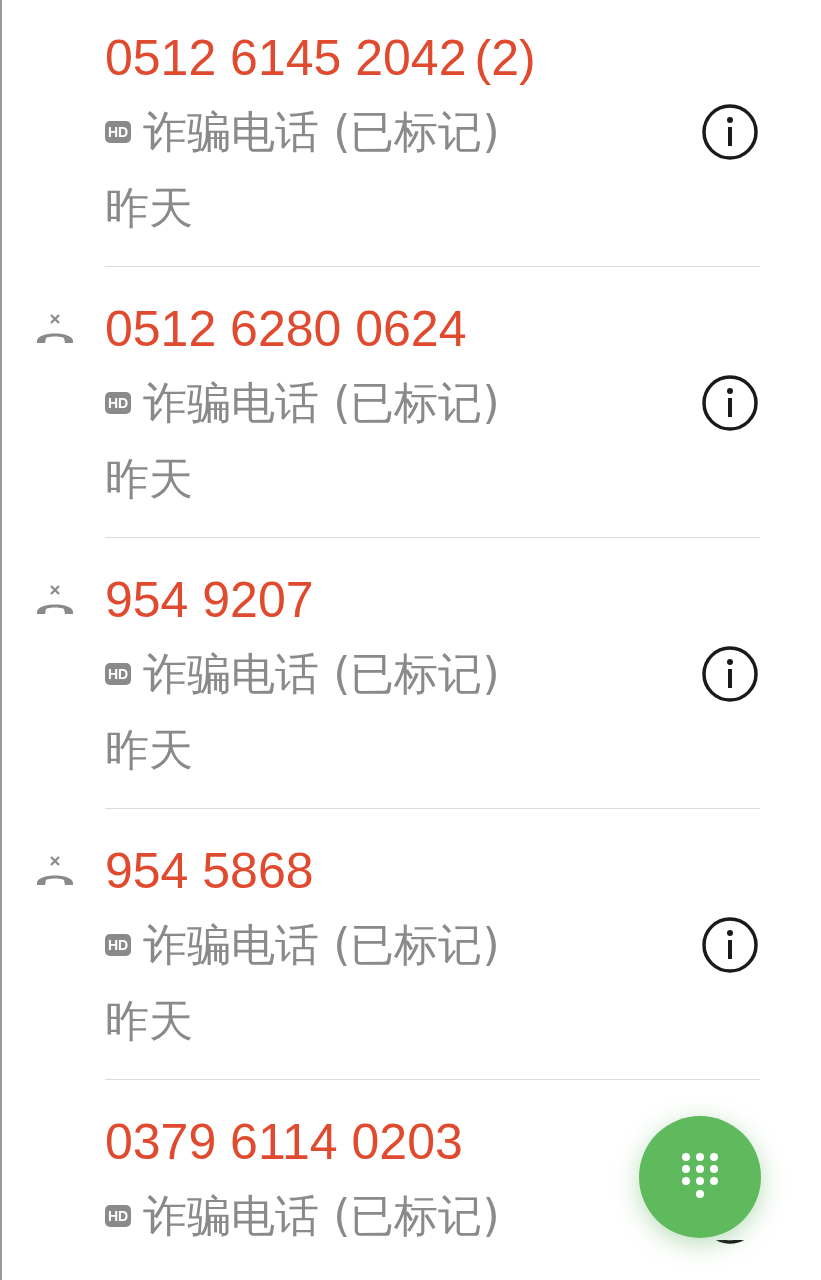 This screenshot has width=821, height=1280. Describe the element at coordinates (284, 1142) in the screenshot. I see `phone-number: 0379 6114 0203` at that location.